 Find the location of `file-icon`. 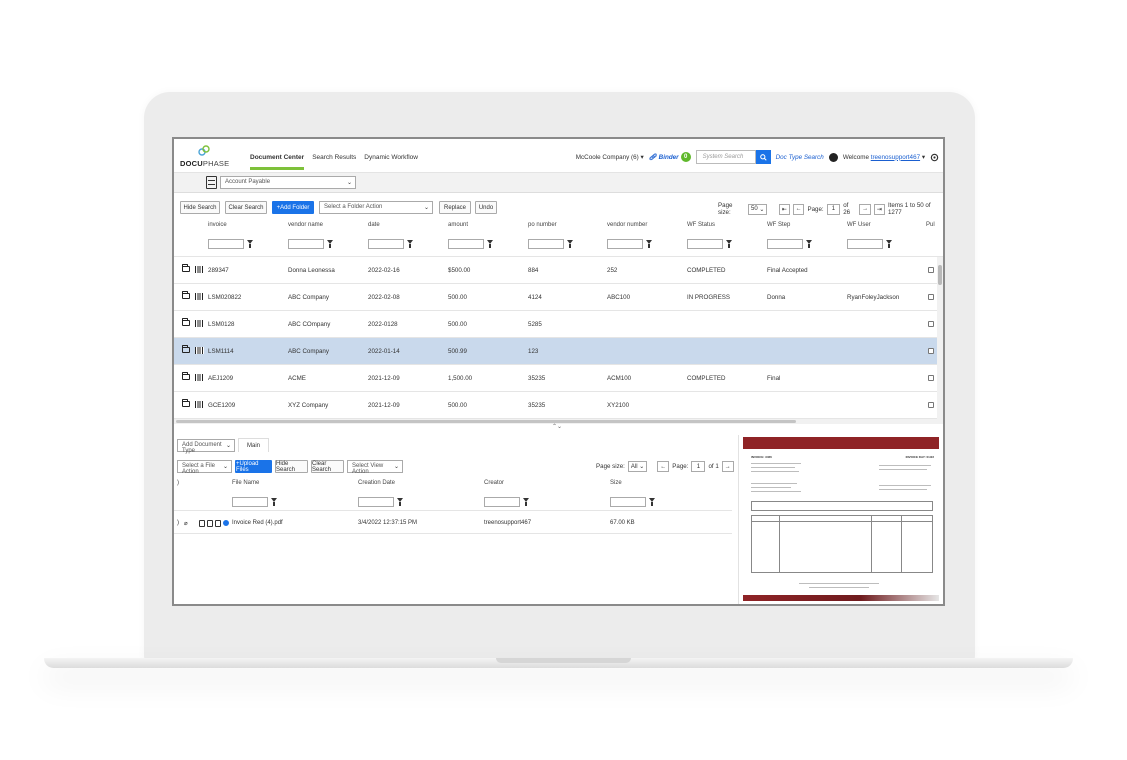

file-icon is located at coordinates (202, 523).